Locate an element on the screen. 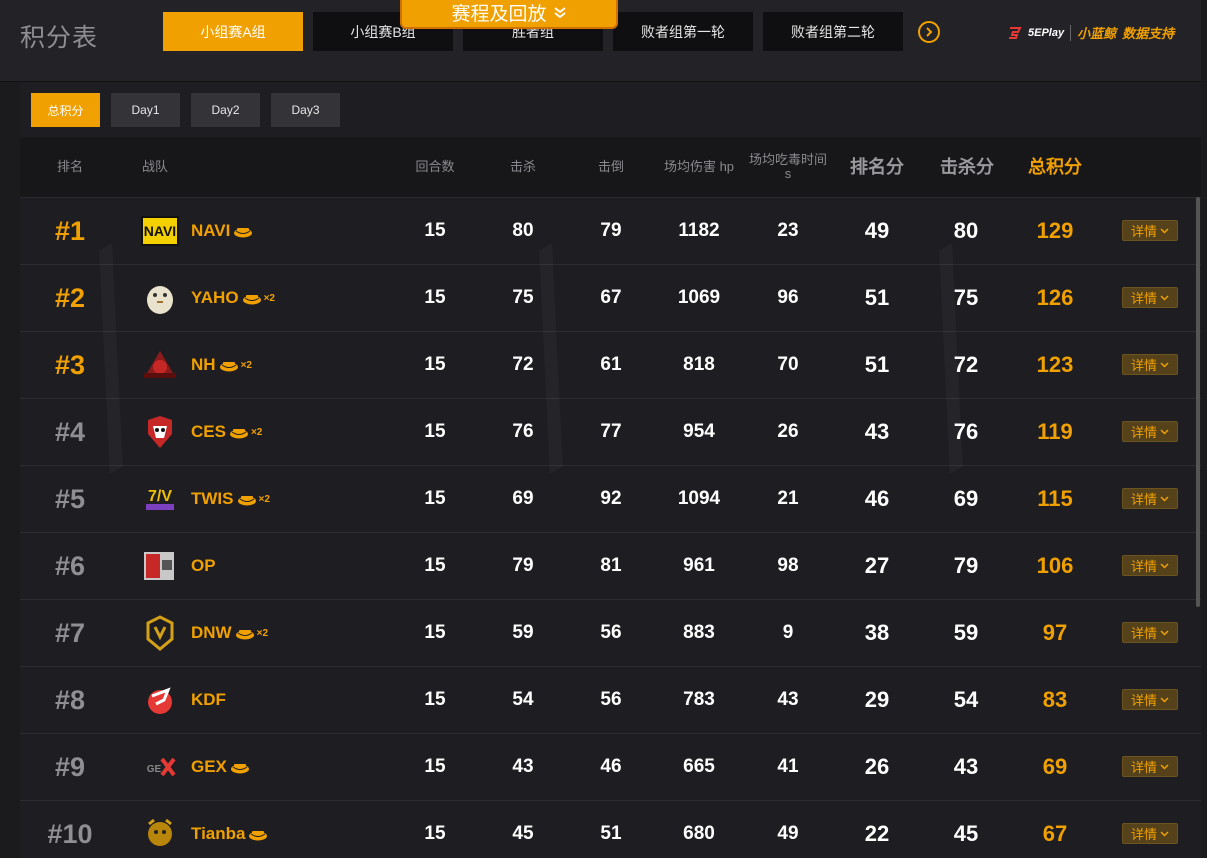 This screenshot has width=1207, height=858. col-placement-points: 排名分 is located at coordinates (877, 167).